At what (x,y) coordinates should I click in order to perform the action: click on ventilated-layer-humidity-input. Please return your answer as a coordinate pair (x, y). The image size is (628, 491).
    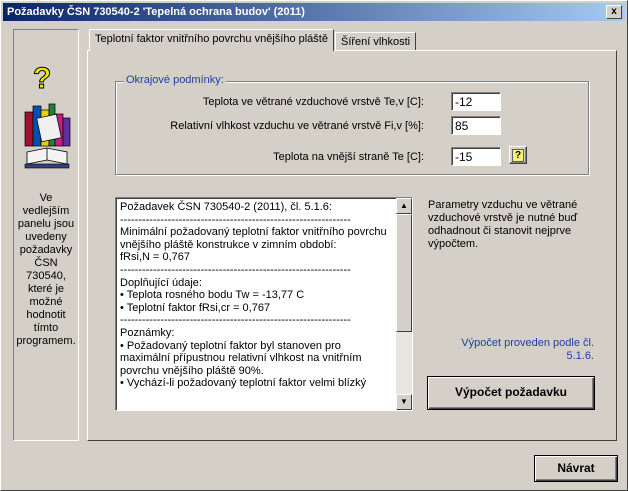
    Looking at the image, I should click on (476, 125).